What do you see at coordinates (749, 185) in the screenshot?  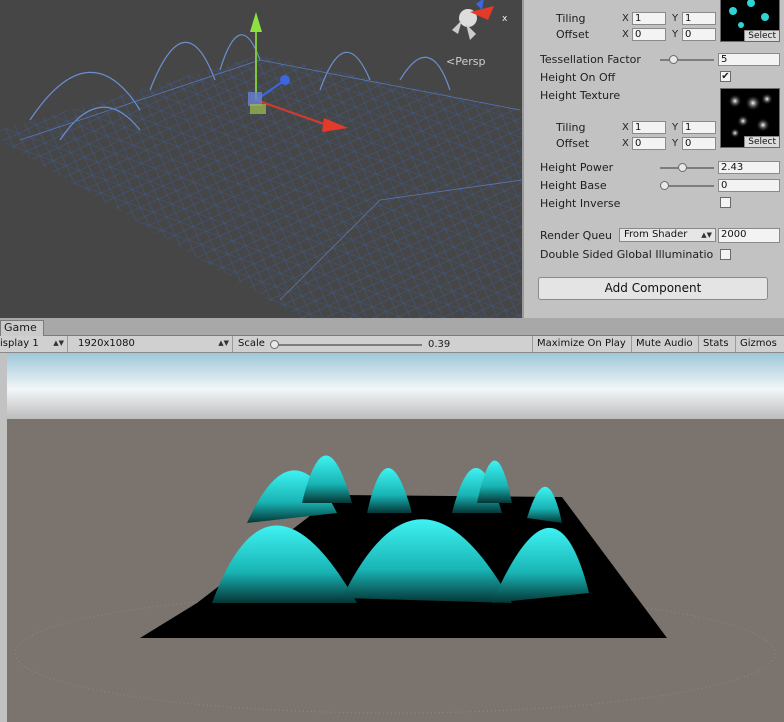 I see `height-base-field: 0` at bounding box center [749, 185].